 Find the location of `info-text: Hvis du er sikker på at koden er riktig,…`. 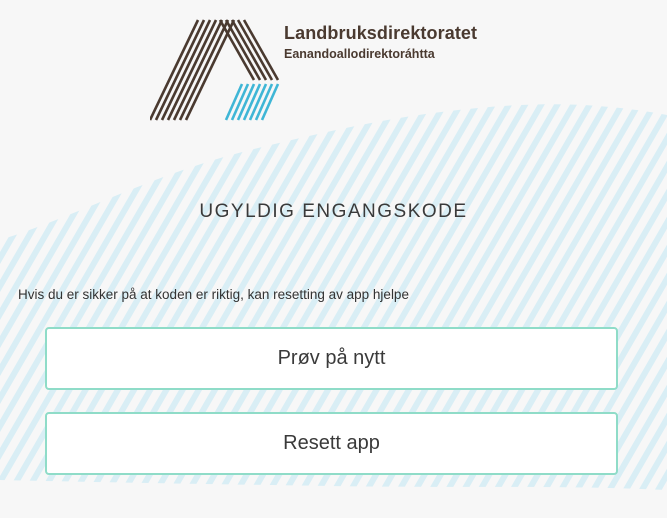

info-text: Hvis du er sikker på at koden er riktig,… is located at coordinates (213, 294).